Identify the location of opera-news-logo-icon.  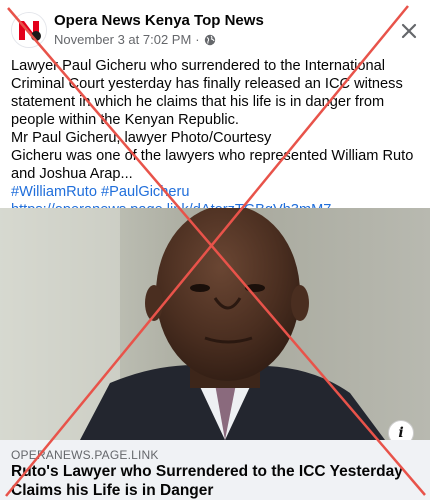
(29, 30).